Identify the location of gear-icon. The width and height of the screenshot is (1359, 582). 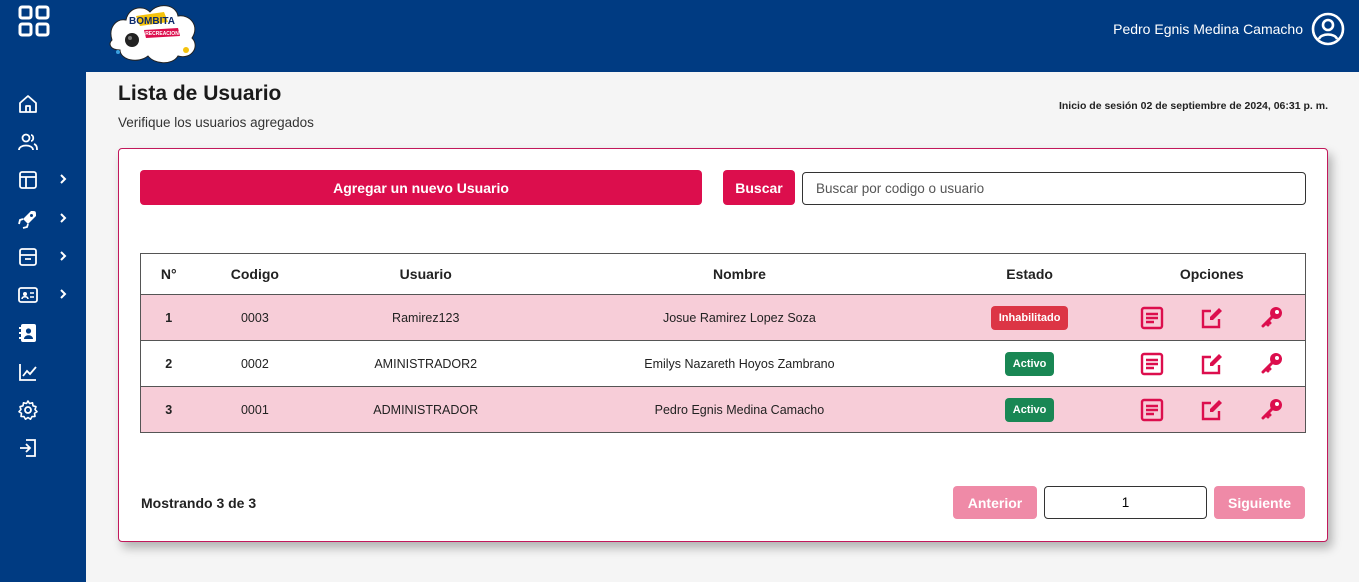
(28, 410).